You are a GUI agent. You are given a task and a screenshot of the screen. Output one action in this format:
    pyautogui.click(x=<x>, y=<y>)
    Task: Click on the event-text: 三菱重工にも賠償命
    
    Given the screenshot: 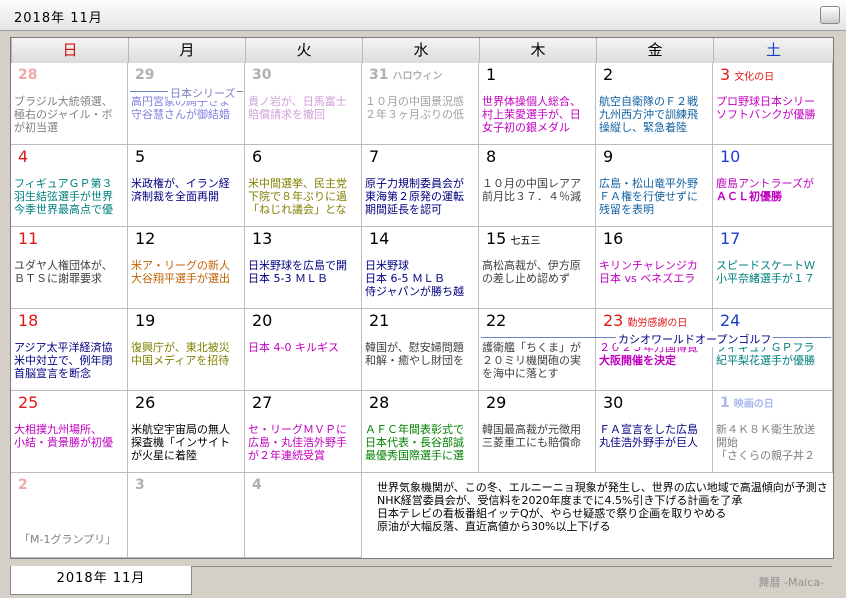 What is the action you would take?
    pyautogui.click(x=531, y=442)
    